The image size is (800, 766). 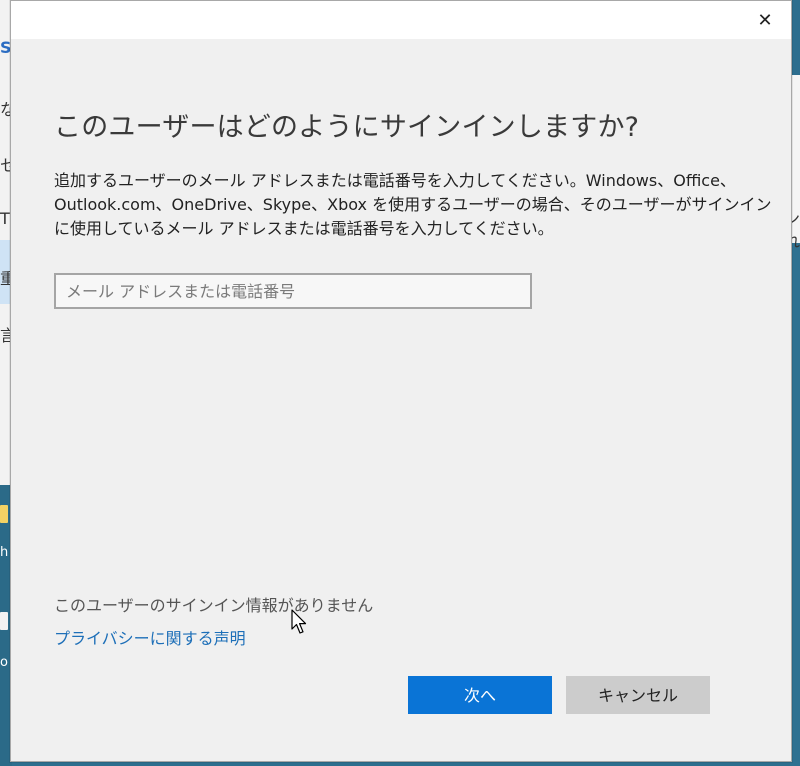 I want to click on next-button: 次へ, so click(x=480, y=695).